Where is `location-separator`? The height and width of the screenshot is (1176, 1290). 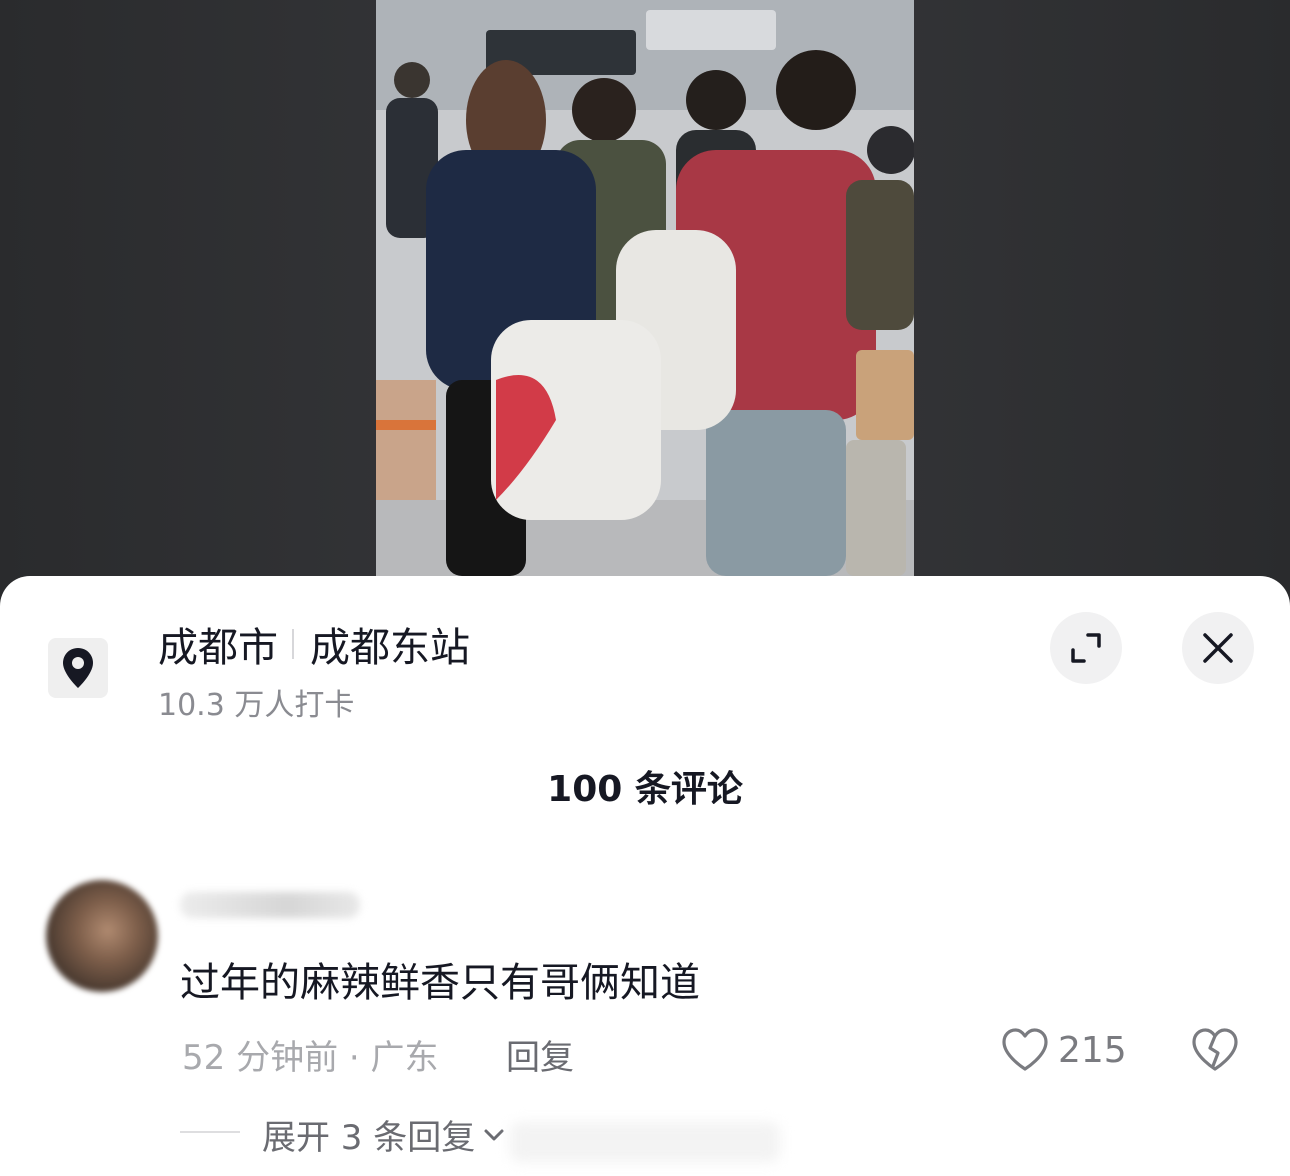 location-separator is located at coordinates (293, 644).